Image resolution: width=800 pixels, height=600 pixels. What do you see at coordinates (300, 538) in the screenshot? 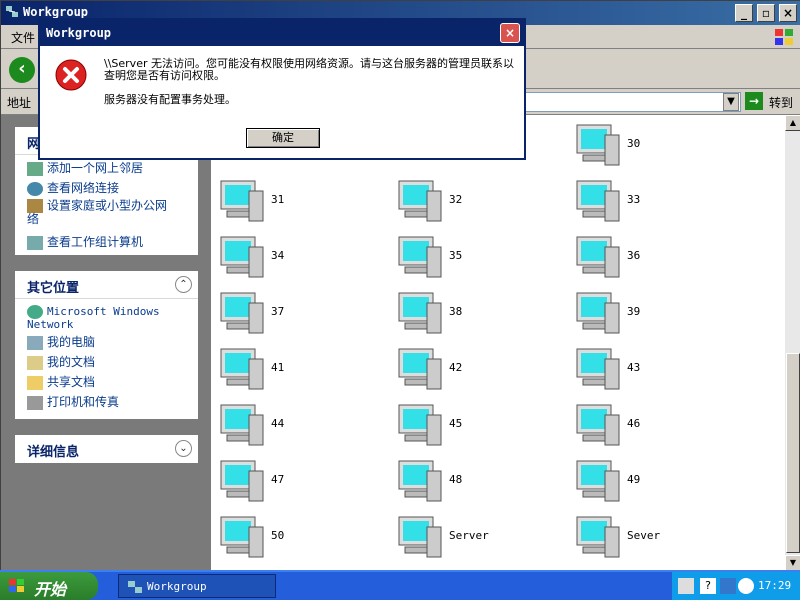
I see `computer-item: 50` at bounding box center [300, 538].